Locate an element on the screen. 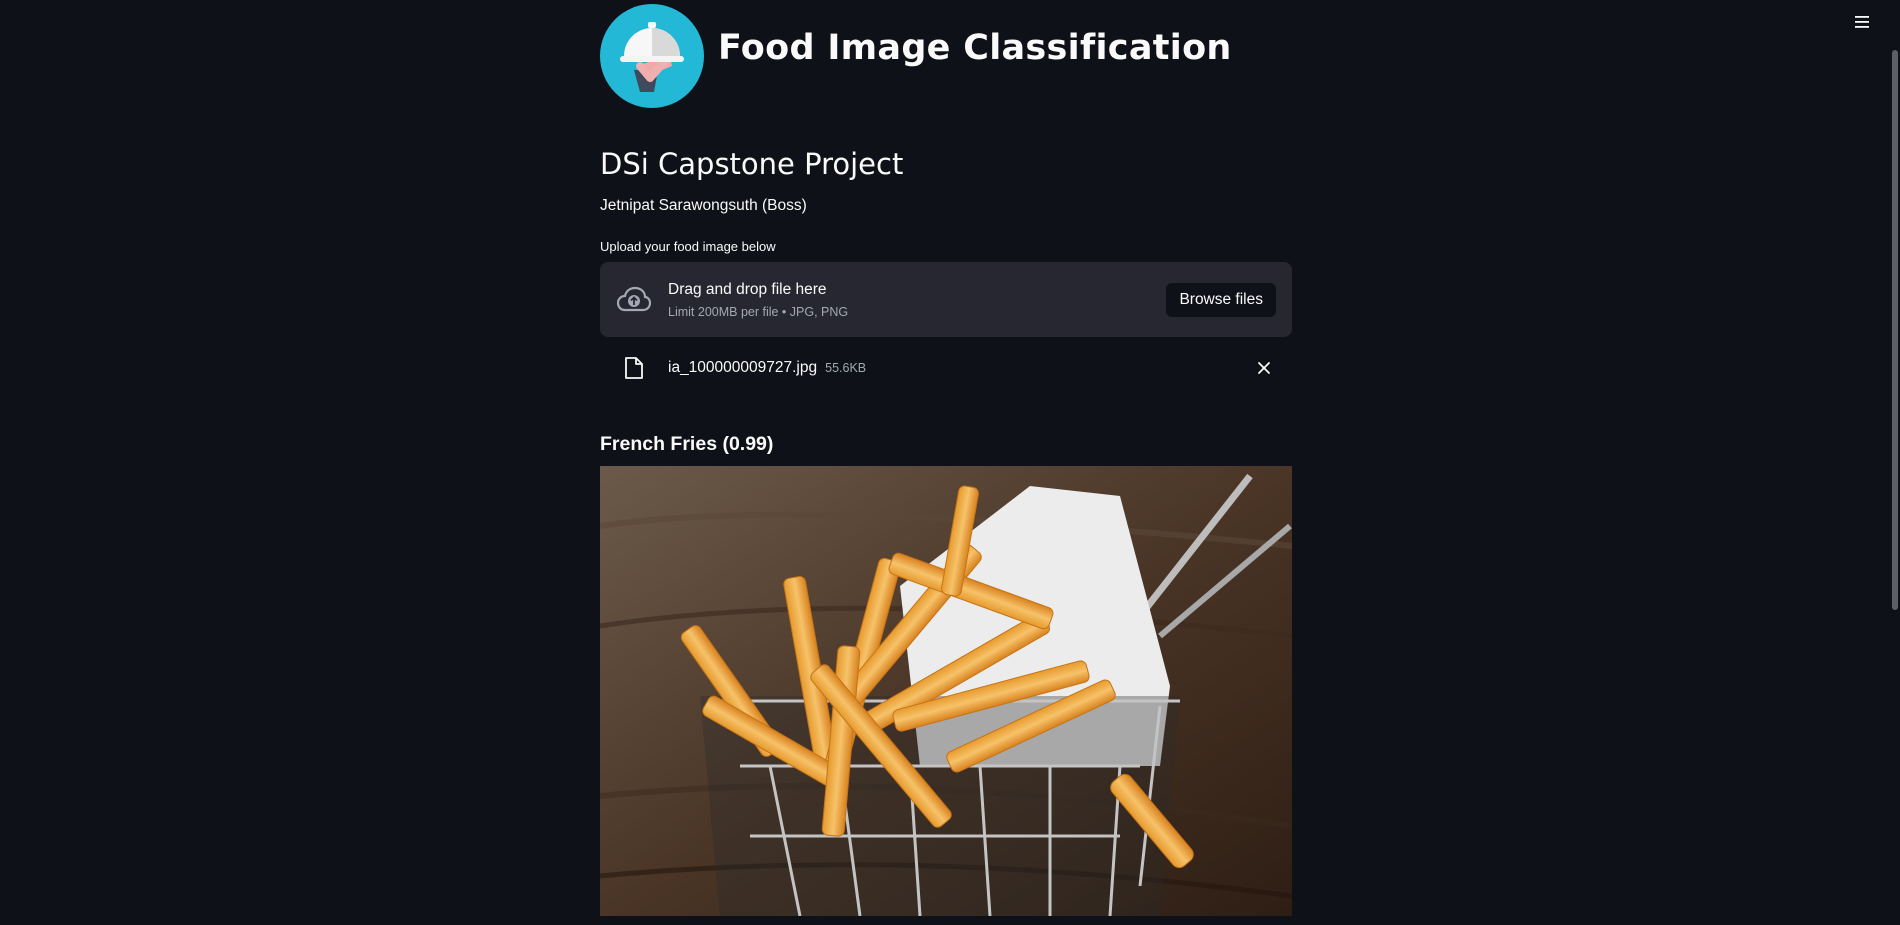 Image resolution: width=1900 pixels, height=925 pixels. food-cloche-icon is located at coordinates (652, 56).